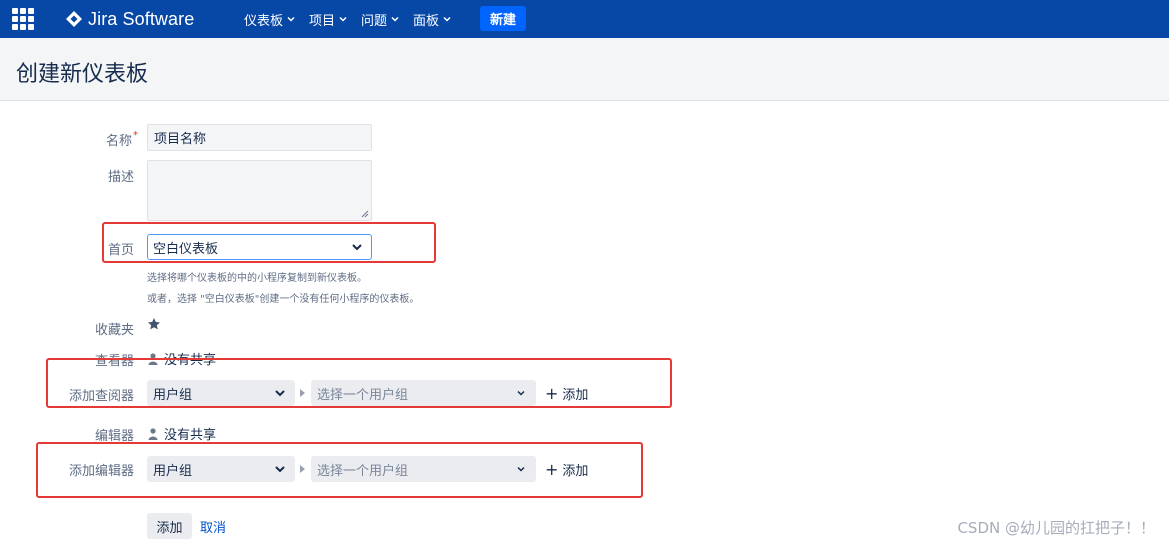 The width and height of the screenshot is (1169, 547). Describe the element at coordinates (118, 141) in the screenshot. I see `name-label-text: 名称` at that location.